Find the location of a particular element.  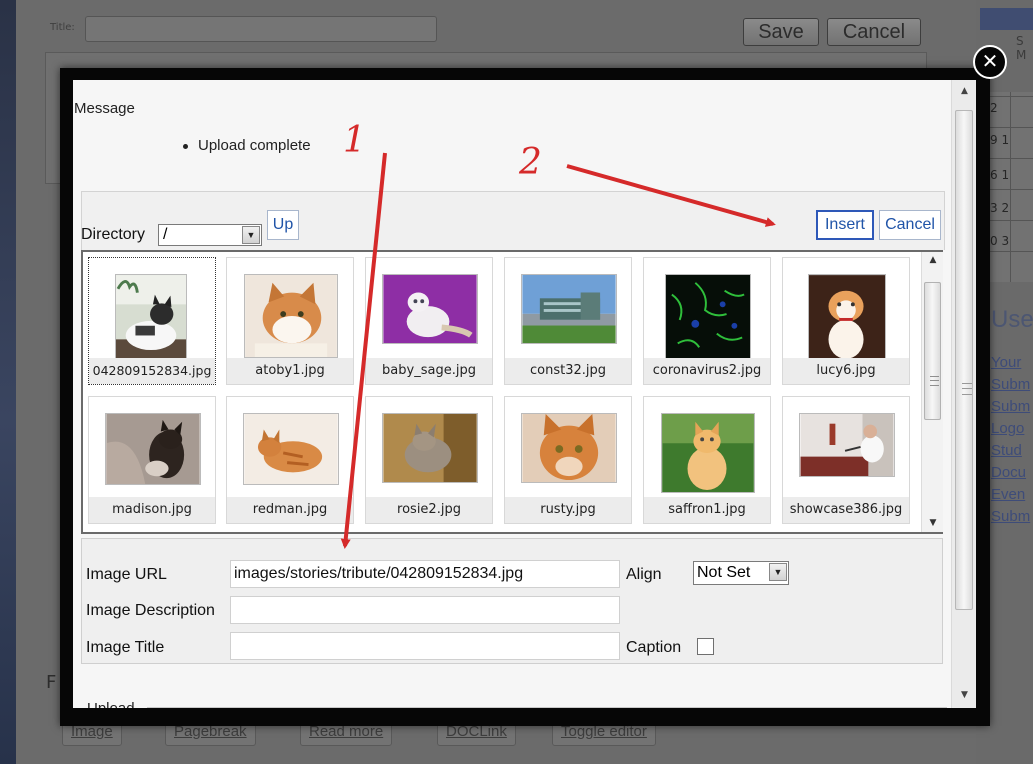

bg-calendar-row: 0 3 is located at coordinates (1000, 241).